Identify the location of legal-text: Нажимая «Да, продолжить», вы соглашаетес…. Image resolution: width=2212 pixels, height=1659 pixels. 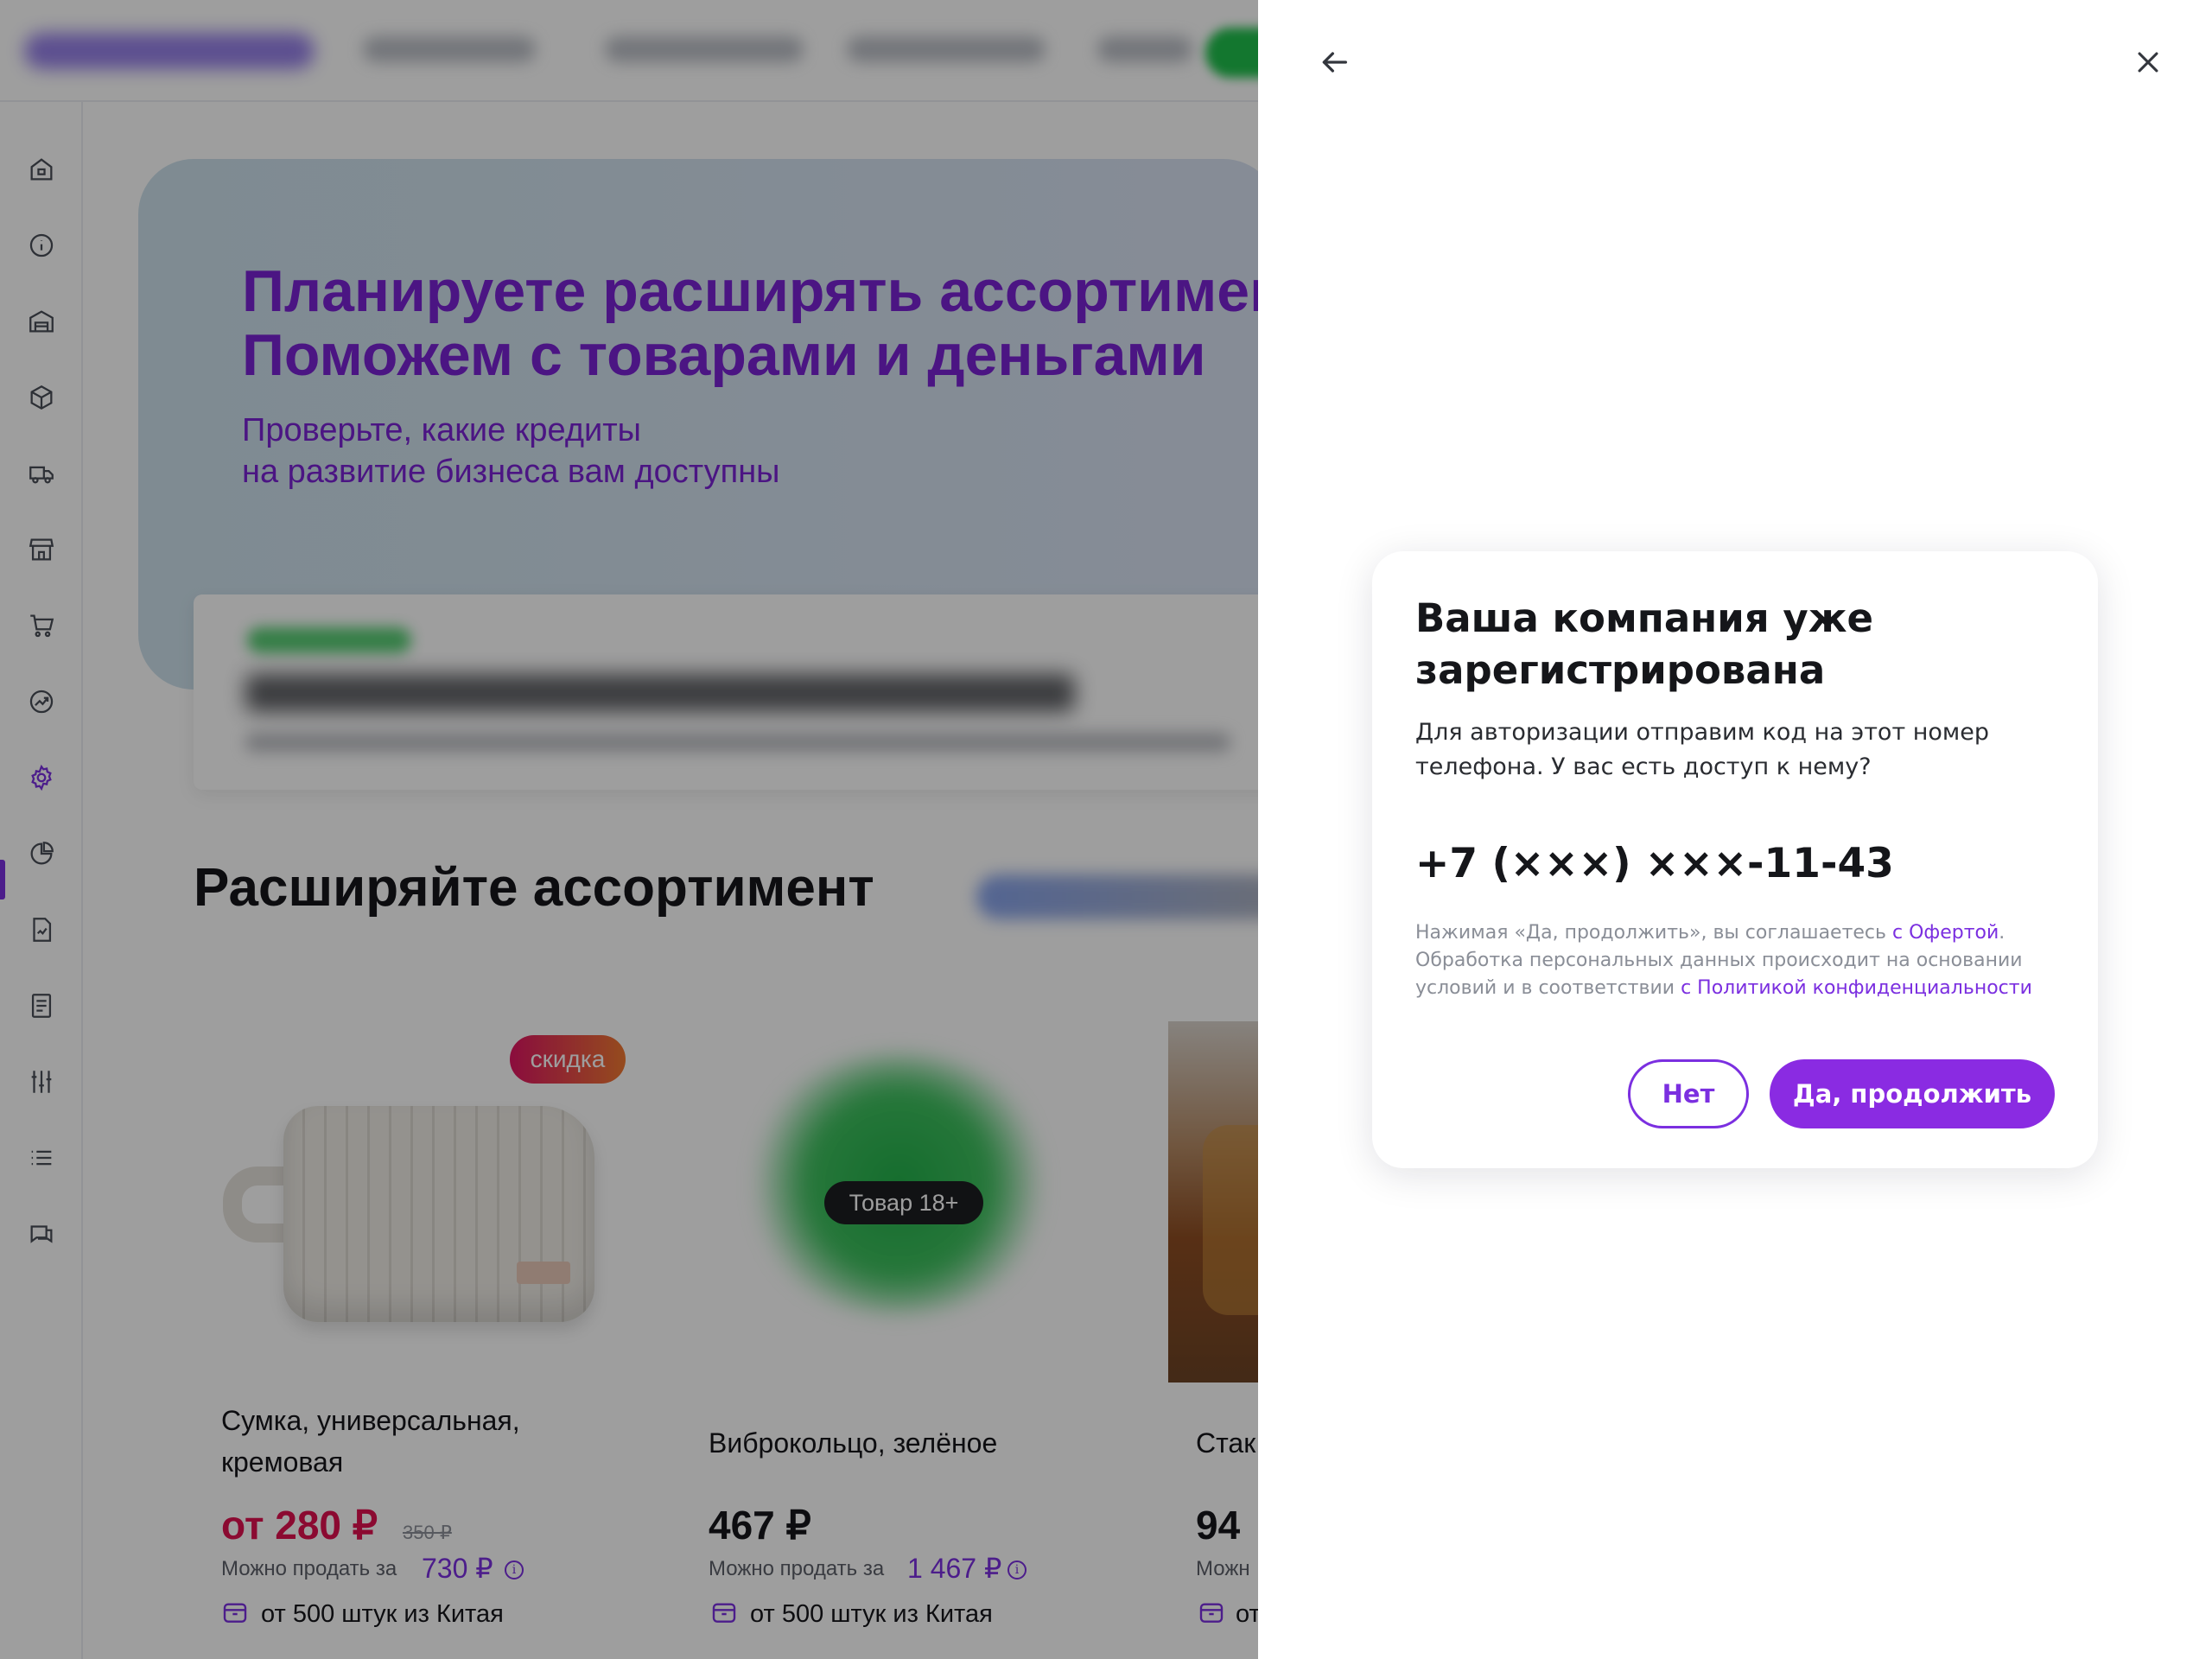
(1653, 933).